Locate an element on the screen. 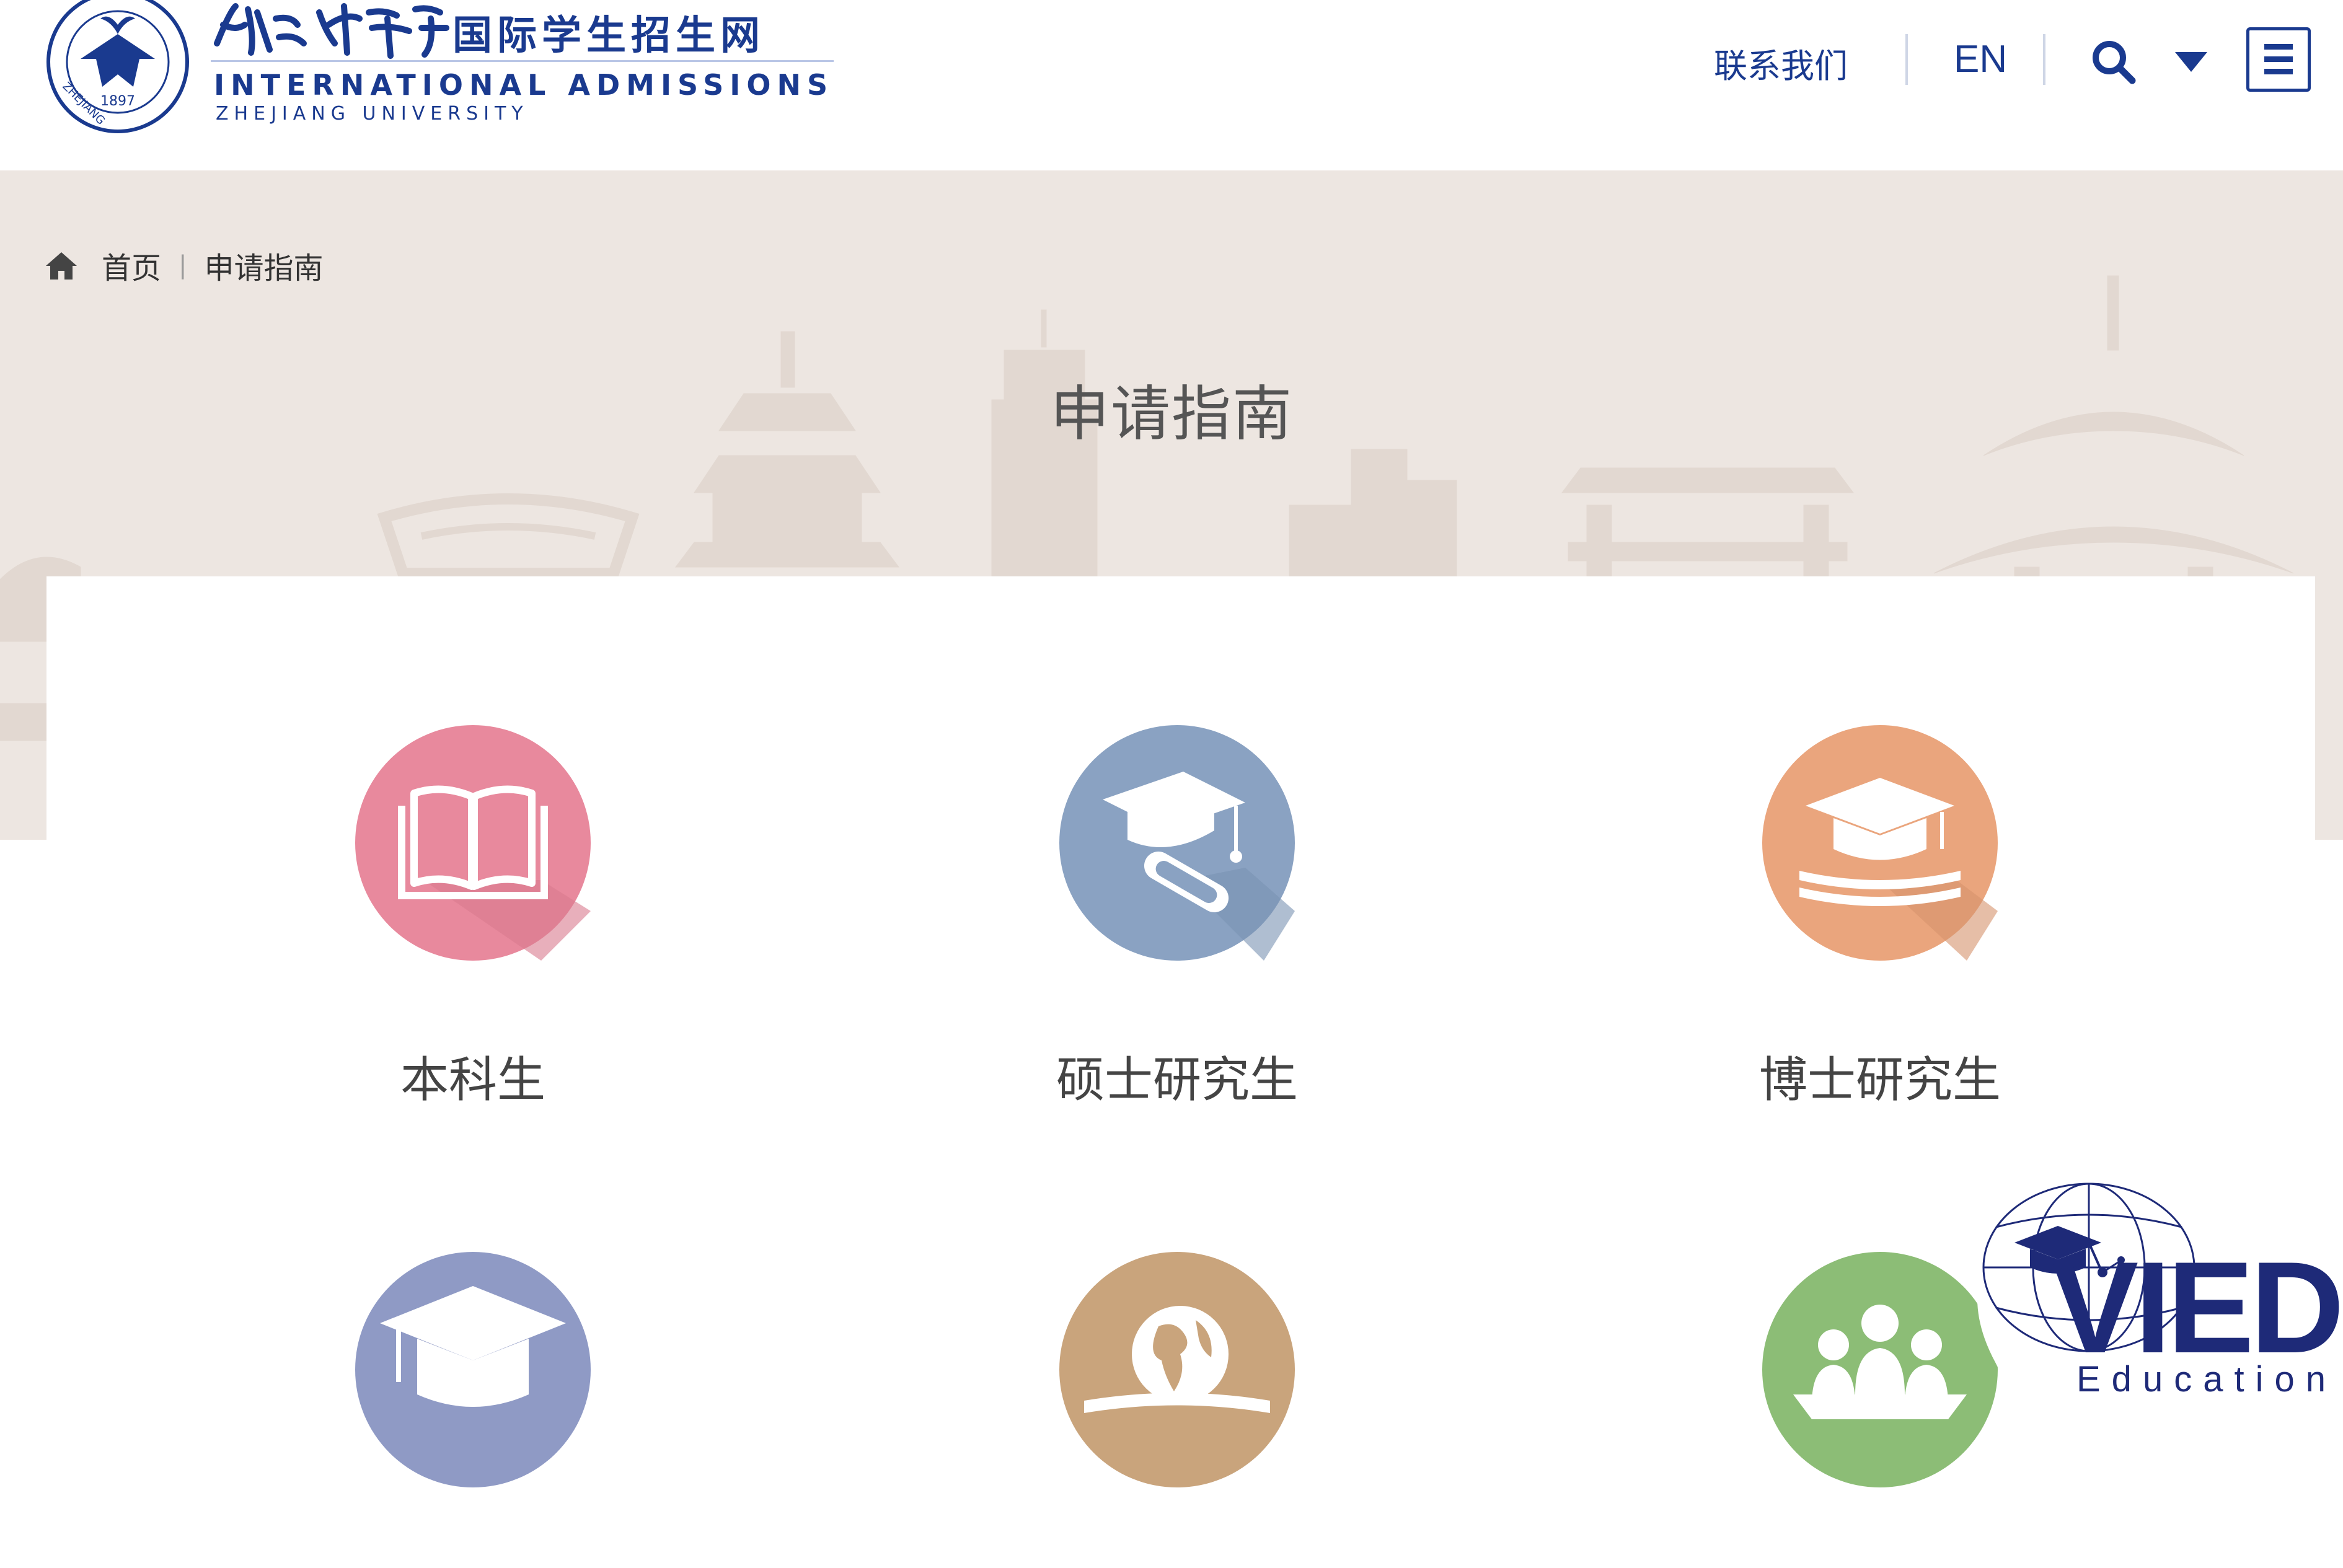 The image size is (2343, 1568). page-title: 申请指南 is located at coordinates (1171, 414).